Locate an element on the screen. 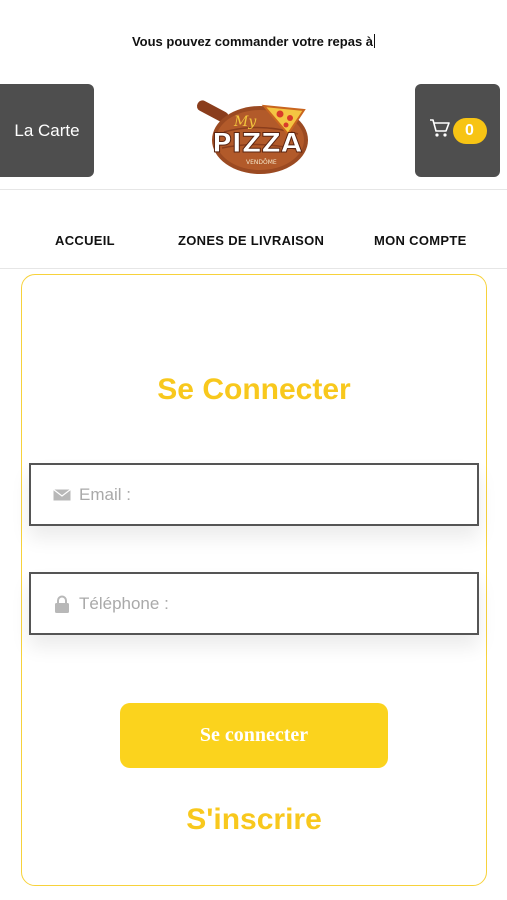 The height and width of the screenshot is (900, 507). menu-button-label: La Carte is located at coordinates (47, 130).